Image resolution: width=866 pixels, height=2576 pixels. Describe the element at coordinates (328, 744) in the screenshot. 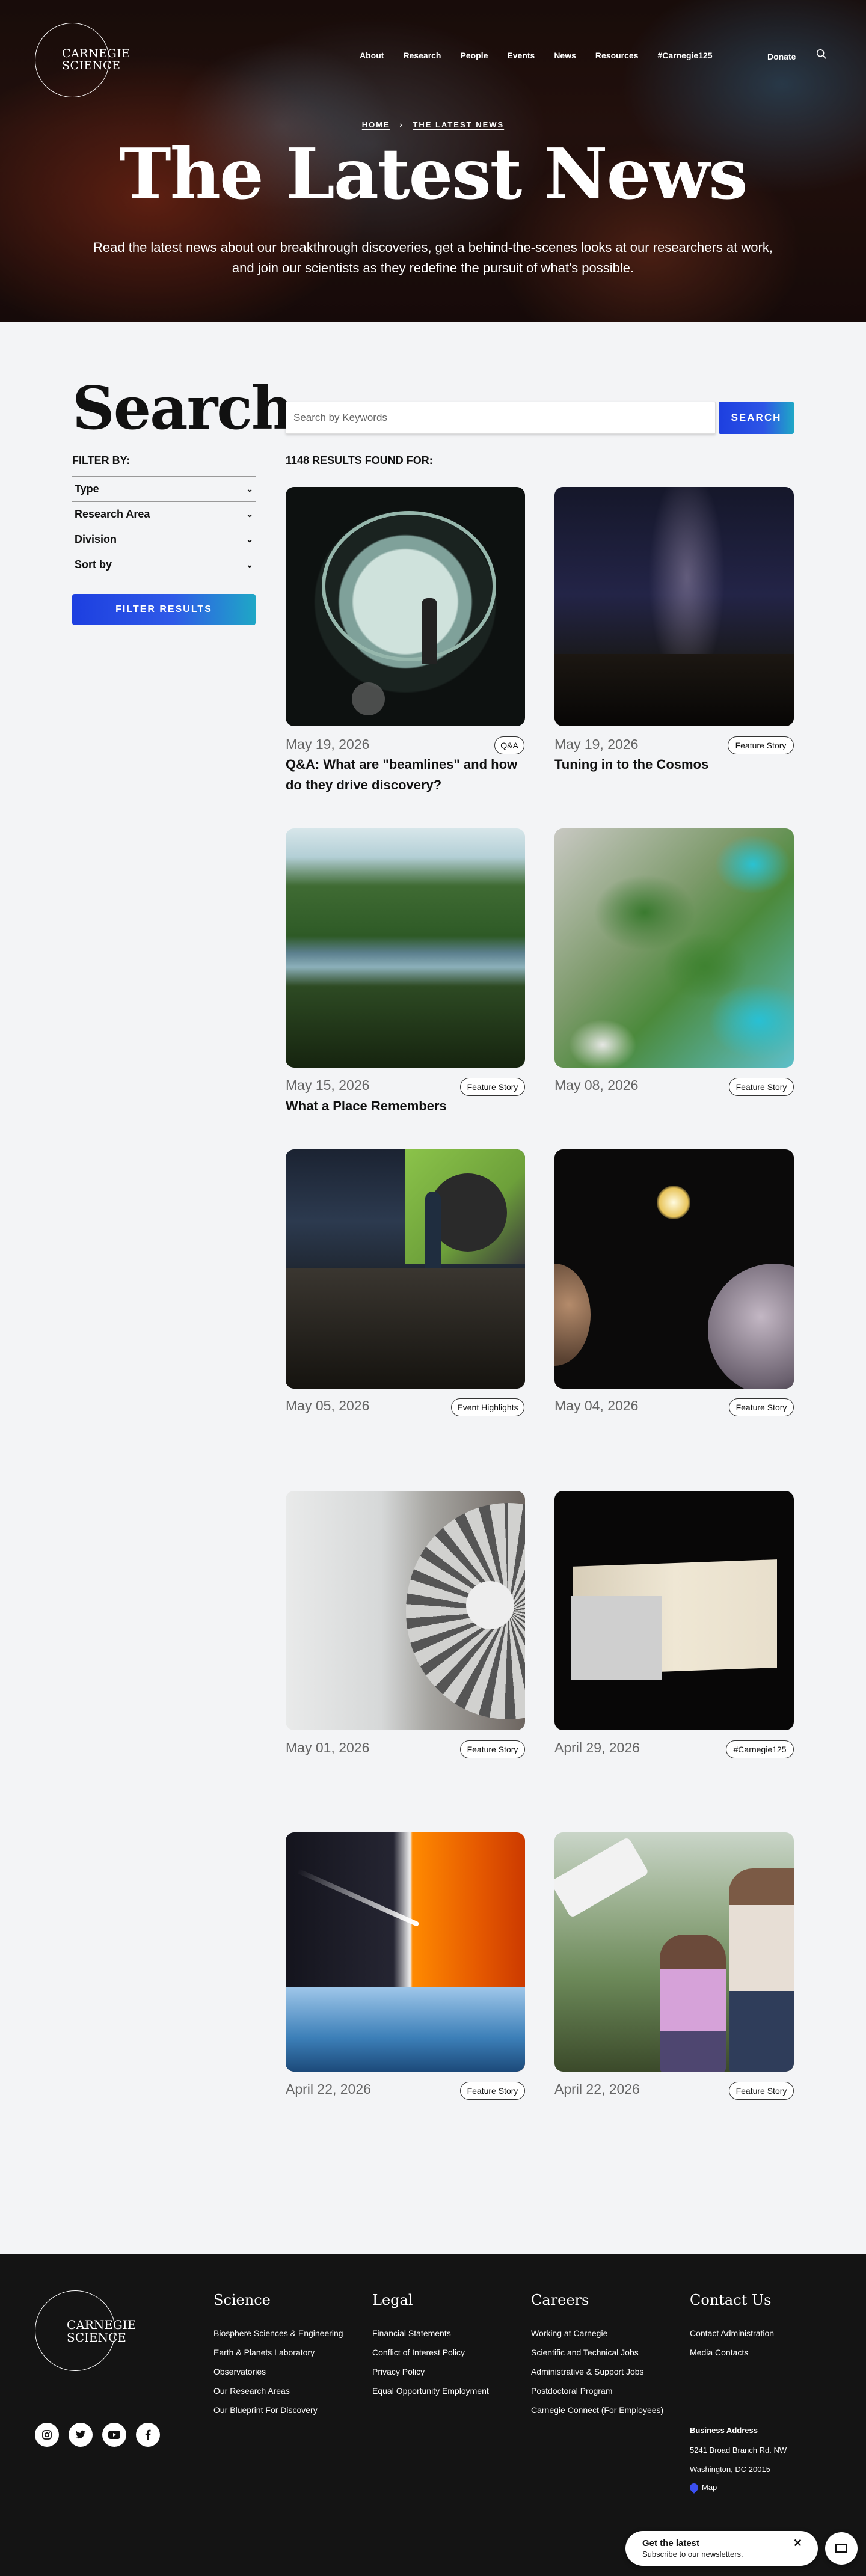

I see `card-date: May 19, 2026` at that location.